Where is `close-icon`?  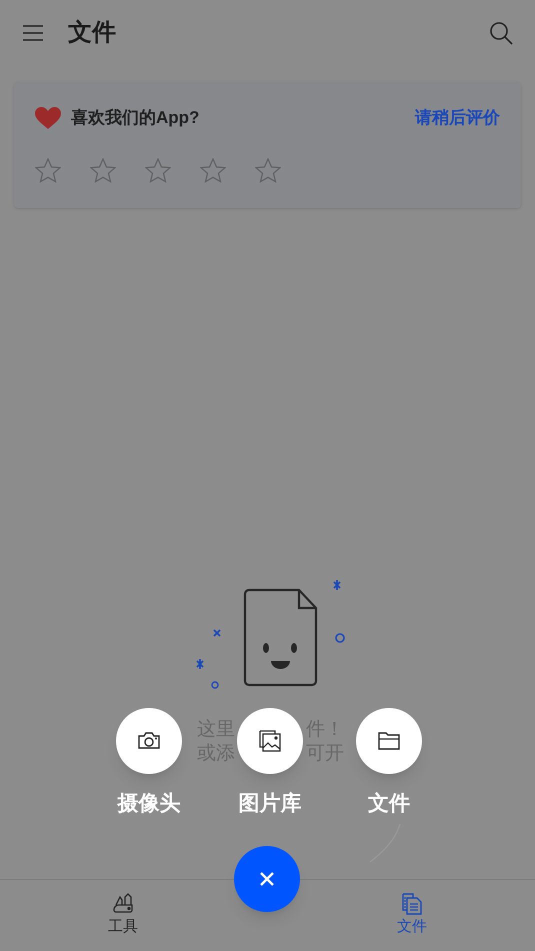 close-icon is located at coordinates (267, 879).